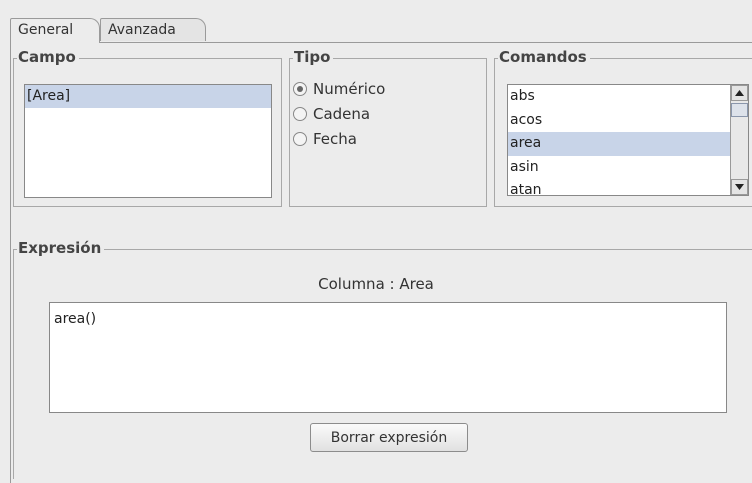 The height and width of the screenshot is (483, 752). I want to click on comandos-scrollbar, so click(739, 140).